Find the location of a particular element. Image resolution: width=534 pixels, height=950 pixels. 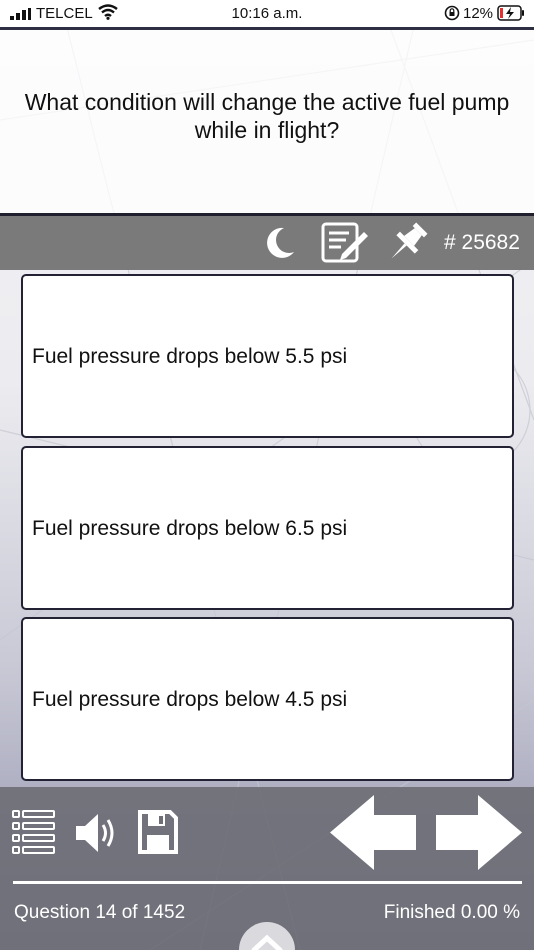

question-id: # 25682 is located at coordinates (482, 242).